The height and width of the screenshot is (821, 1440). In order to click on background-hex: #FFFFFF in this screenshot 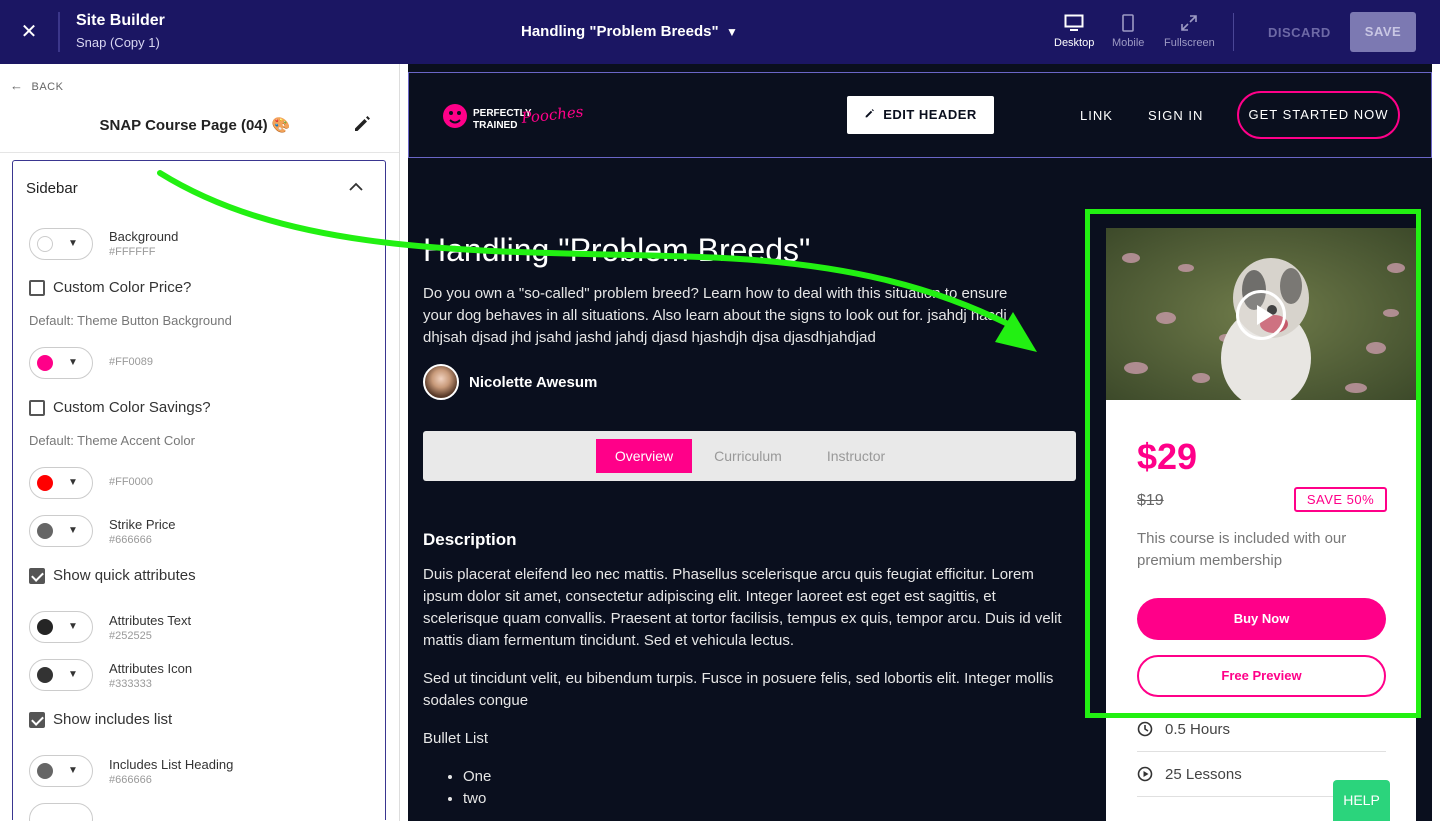, I will do `click(132, 252)`.